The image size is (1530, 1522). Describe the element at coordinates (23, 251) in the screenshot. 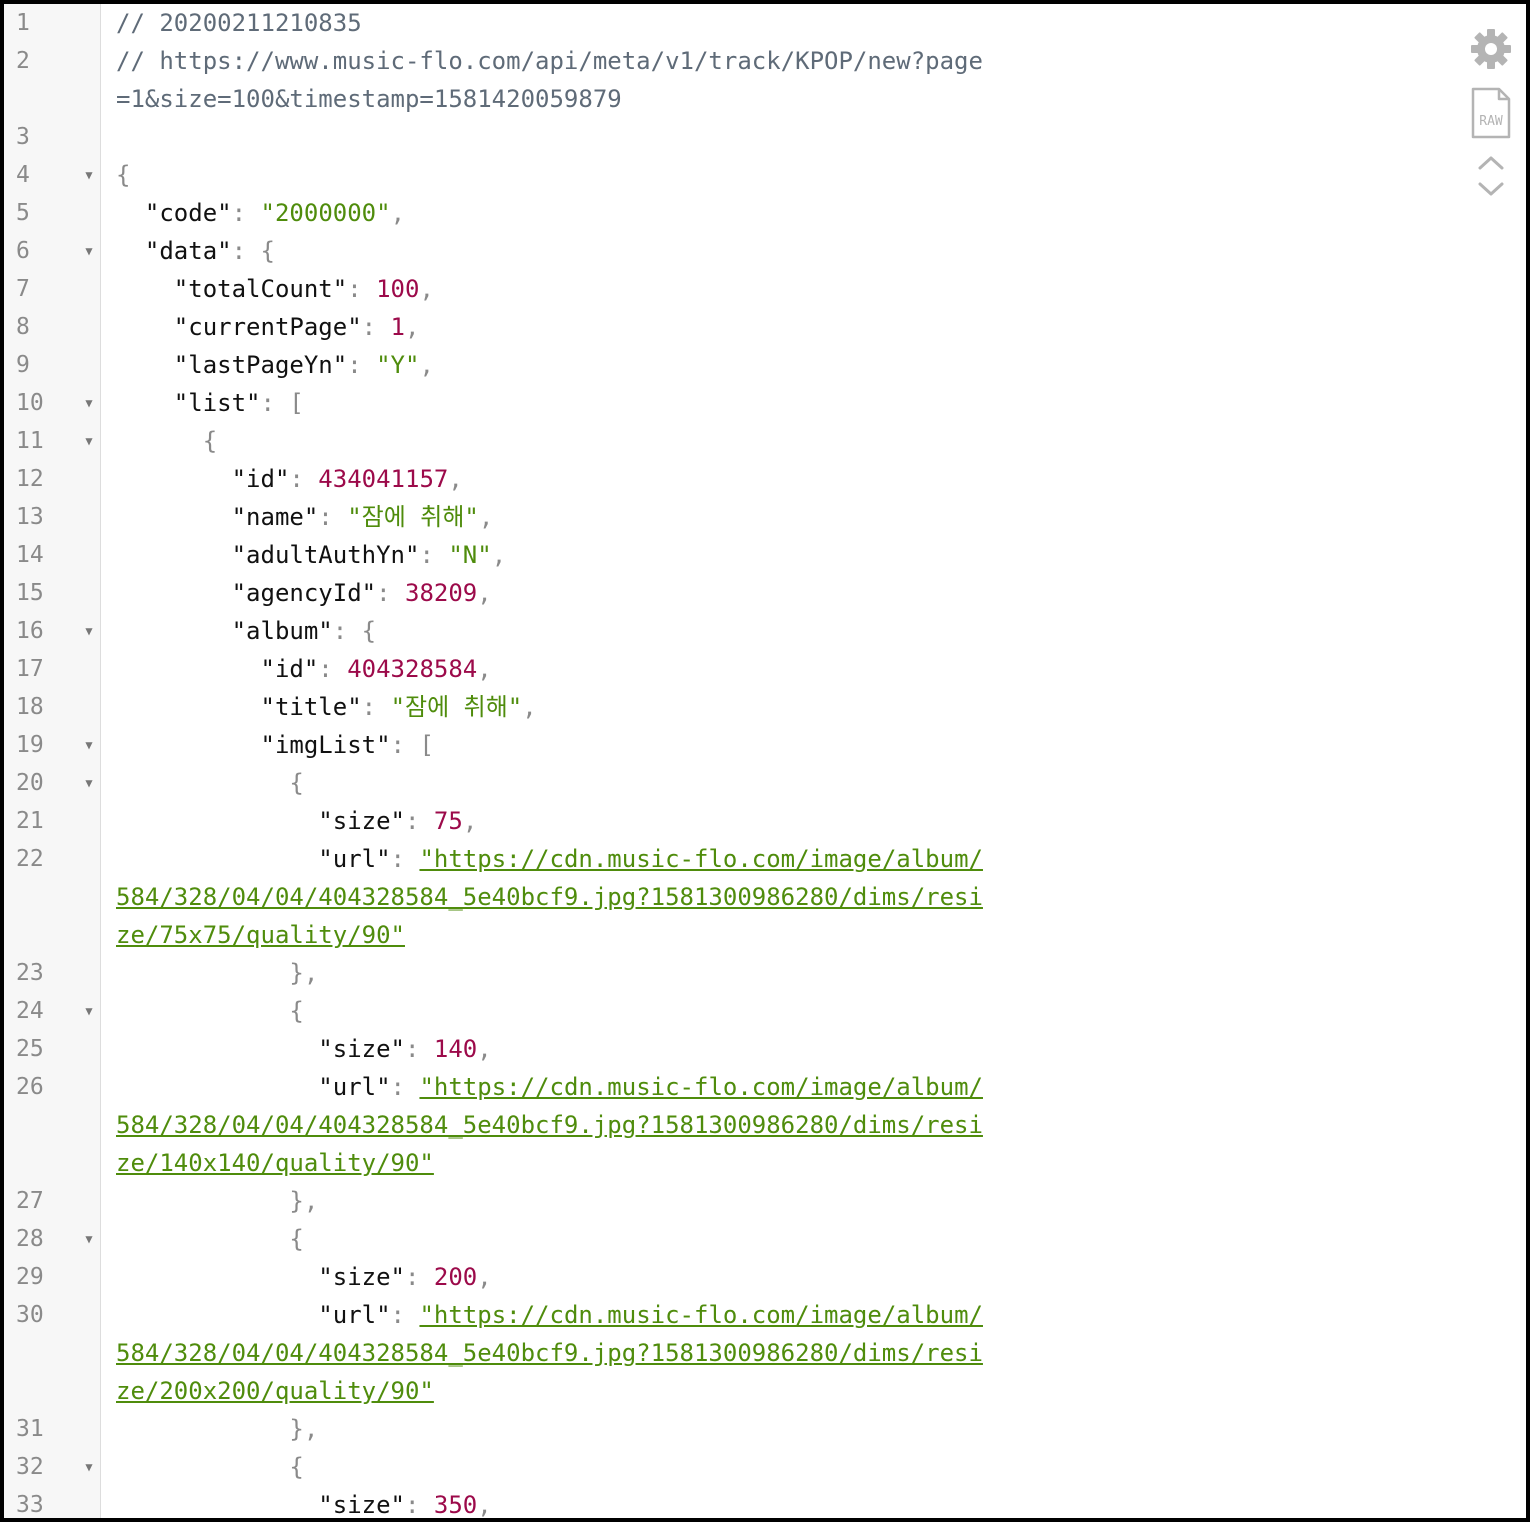

I see `line-number: 6` at that location.